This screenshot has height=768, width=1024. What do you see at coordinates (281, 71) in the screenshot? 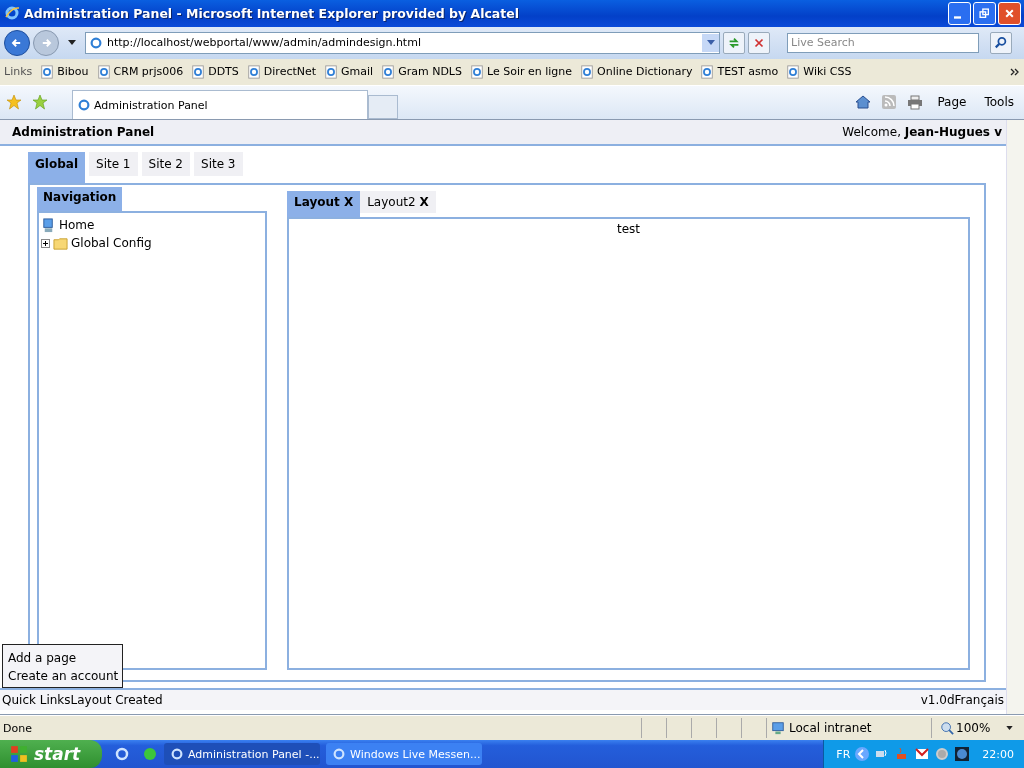
I see `favorite-link: DirectNet` at bounding box center [281, 71].